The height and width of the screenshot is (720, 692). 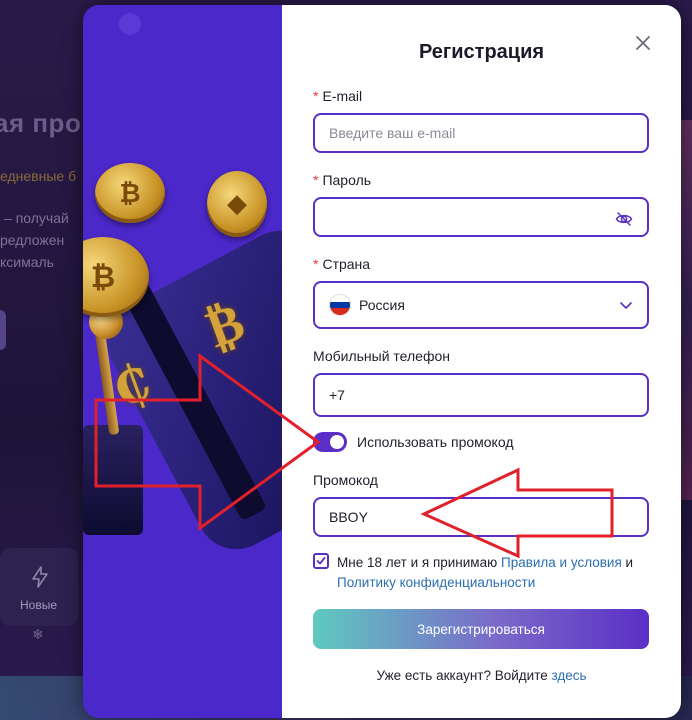 What do you see at coordinates (381, 356) in the screenshot?
I see `phone-label: Мобильный телефон` at bounding box center [381, 356].